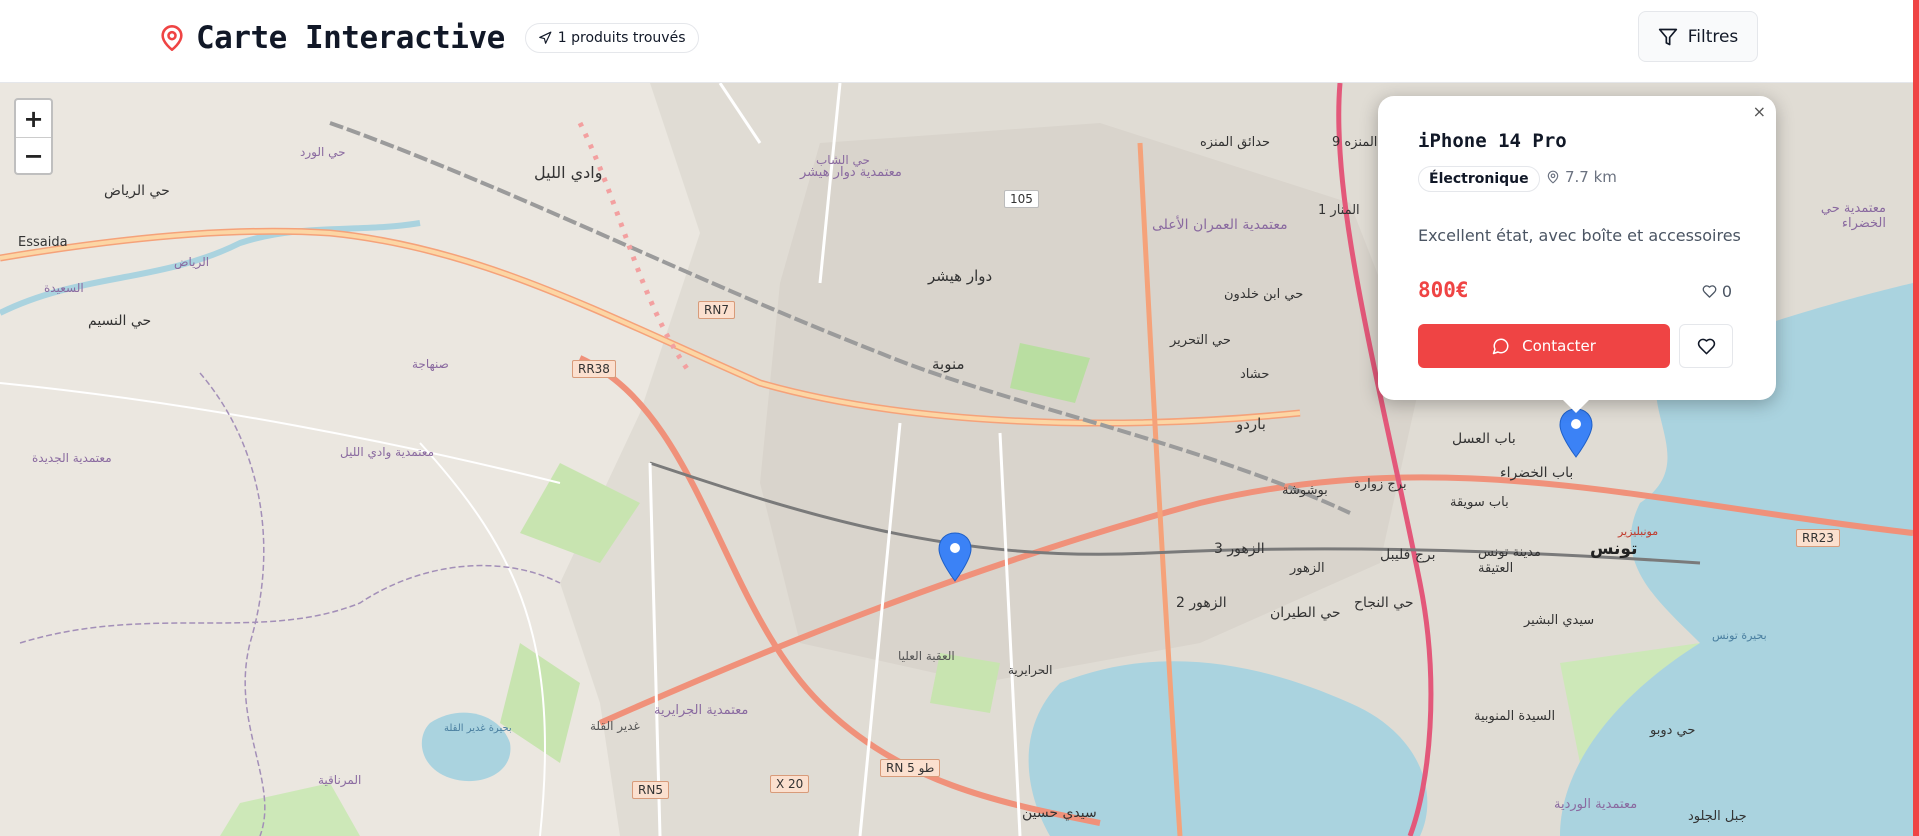 Image resolution: width=1919 pixels, height=836 pixels. Describe the element at coordinates (545, 37) in the screenshot. I see `navigation-arrow-icon` at that location.